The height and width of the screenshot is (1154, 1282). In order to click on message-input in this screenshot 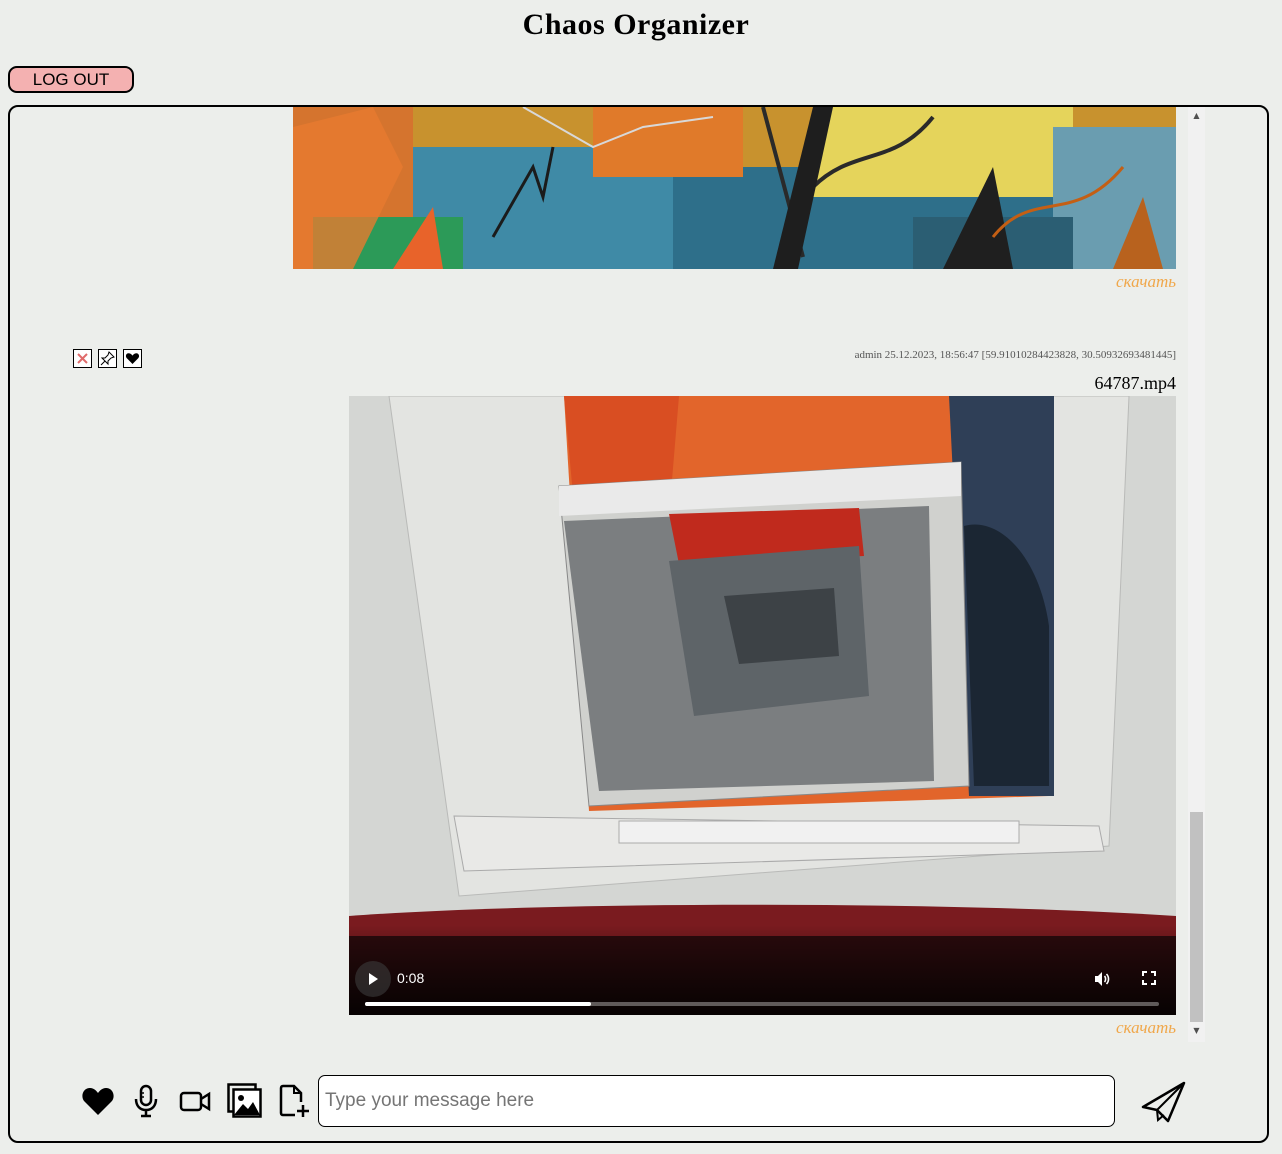, I will do `click(716, 1101)`.